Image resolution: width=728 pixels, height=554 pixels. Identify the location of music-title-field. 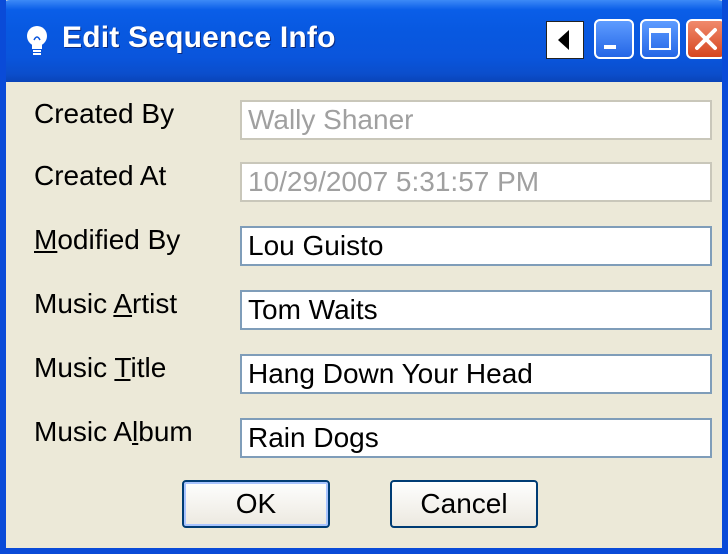
(476, 374).